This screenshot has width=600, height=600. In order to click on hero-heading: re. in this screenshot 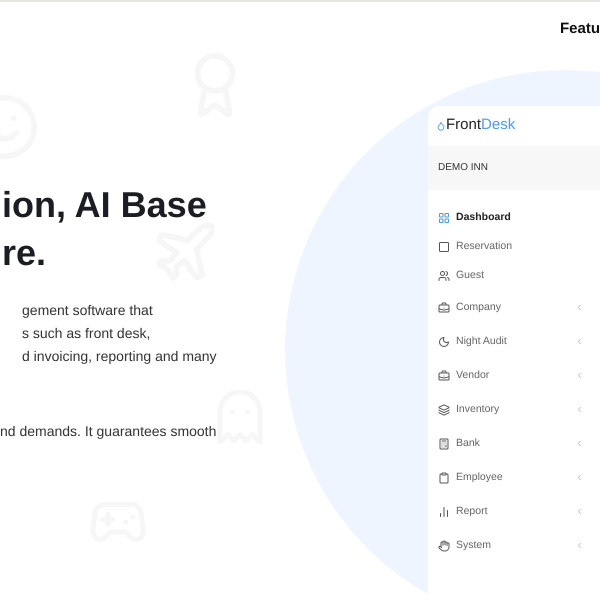, I will do `click(23, 252)`.